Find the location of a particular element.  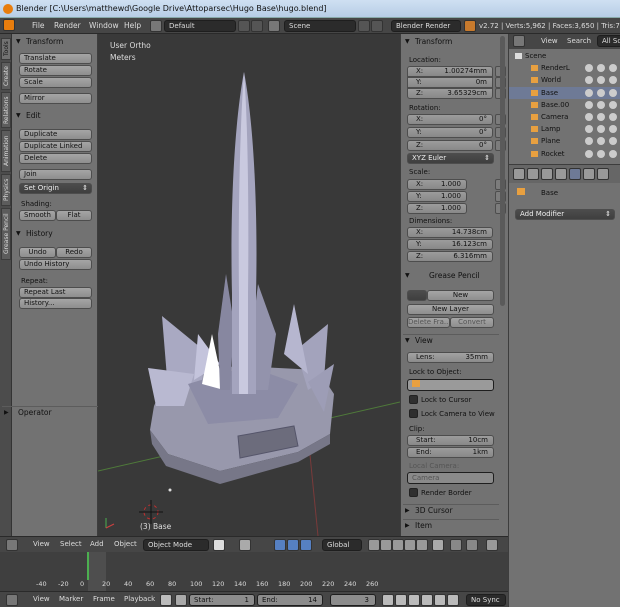

layout-icon is located at coordinates (156, 26).